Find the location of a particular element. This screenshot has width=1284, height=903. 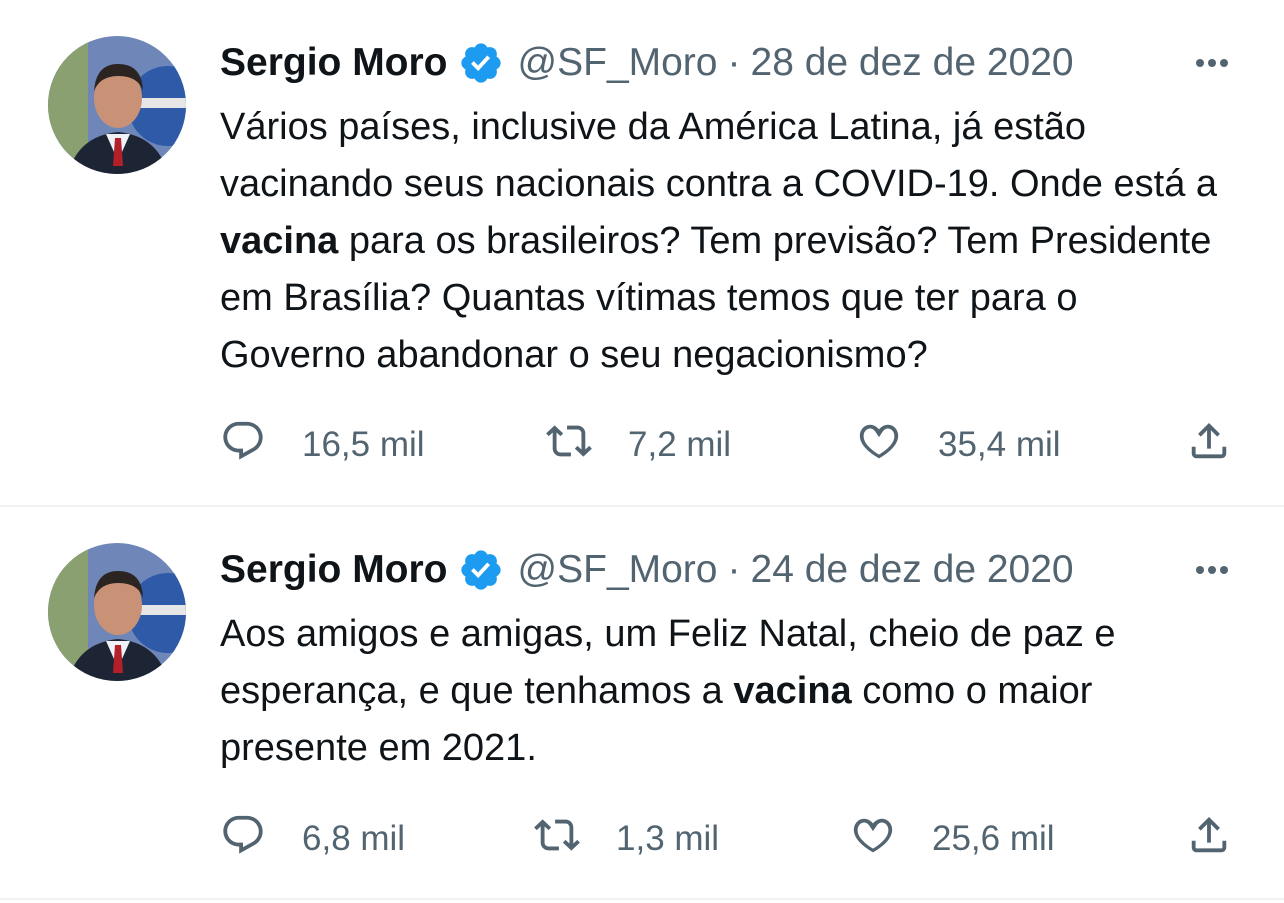

retweet-button: 7,2 mil is located at coordinates (638, 445).